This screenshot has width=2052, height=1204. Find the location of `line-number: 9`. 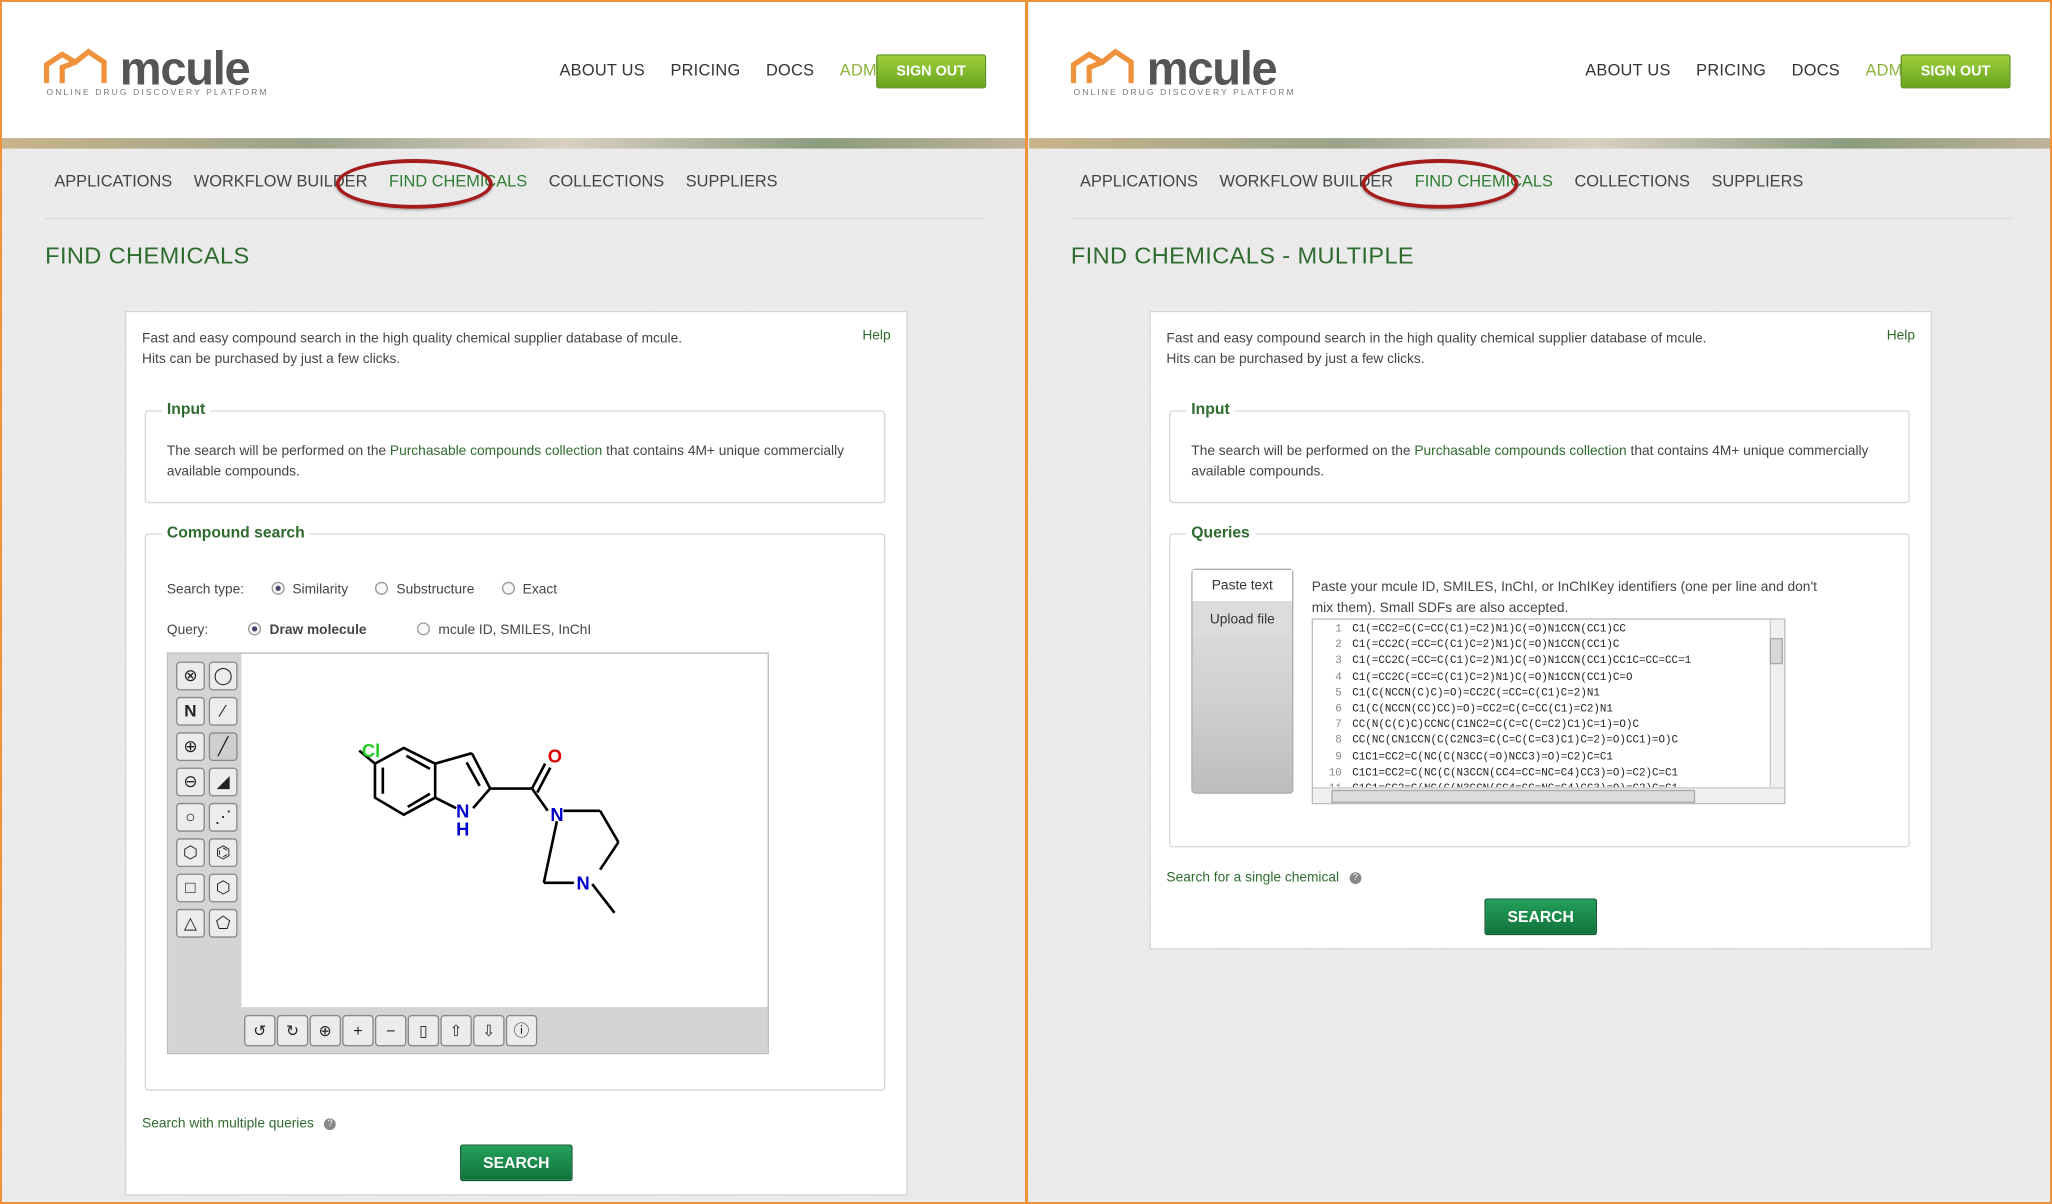

line-number: 9 is located at coordinates (1338, 757).